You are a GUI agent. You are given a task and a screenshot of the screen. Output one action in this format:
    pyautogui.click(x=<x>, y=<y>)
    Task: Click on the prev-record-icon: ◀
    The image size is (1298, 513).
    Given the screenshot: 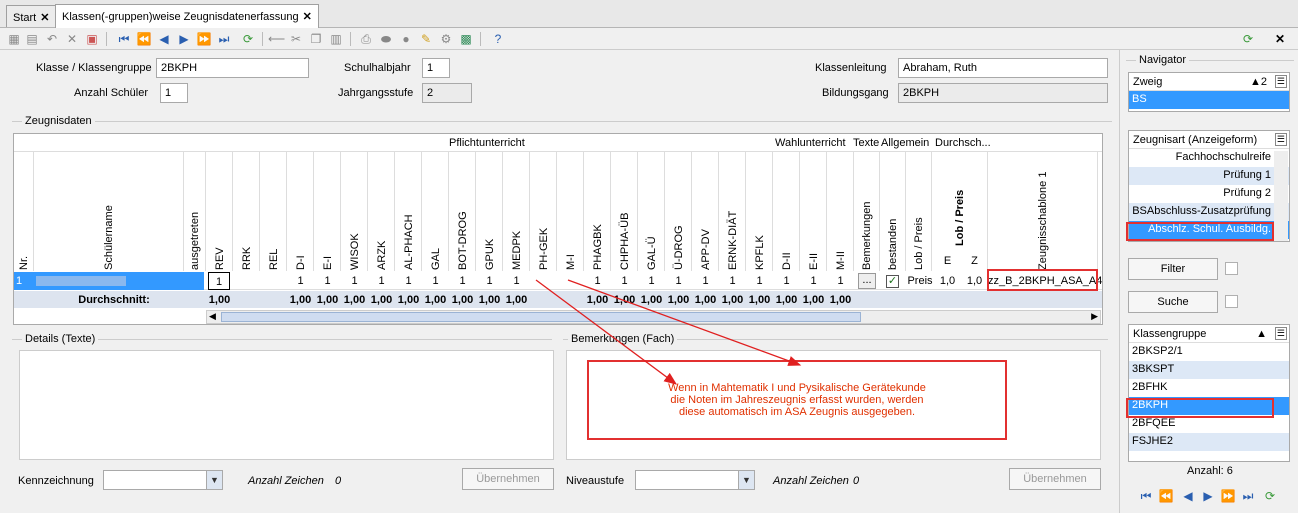 What is the action you would take?
    pyautogui.click(x=1188, y=496)
    